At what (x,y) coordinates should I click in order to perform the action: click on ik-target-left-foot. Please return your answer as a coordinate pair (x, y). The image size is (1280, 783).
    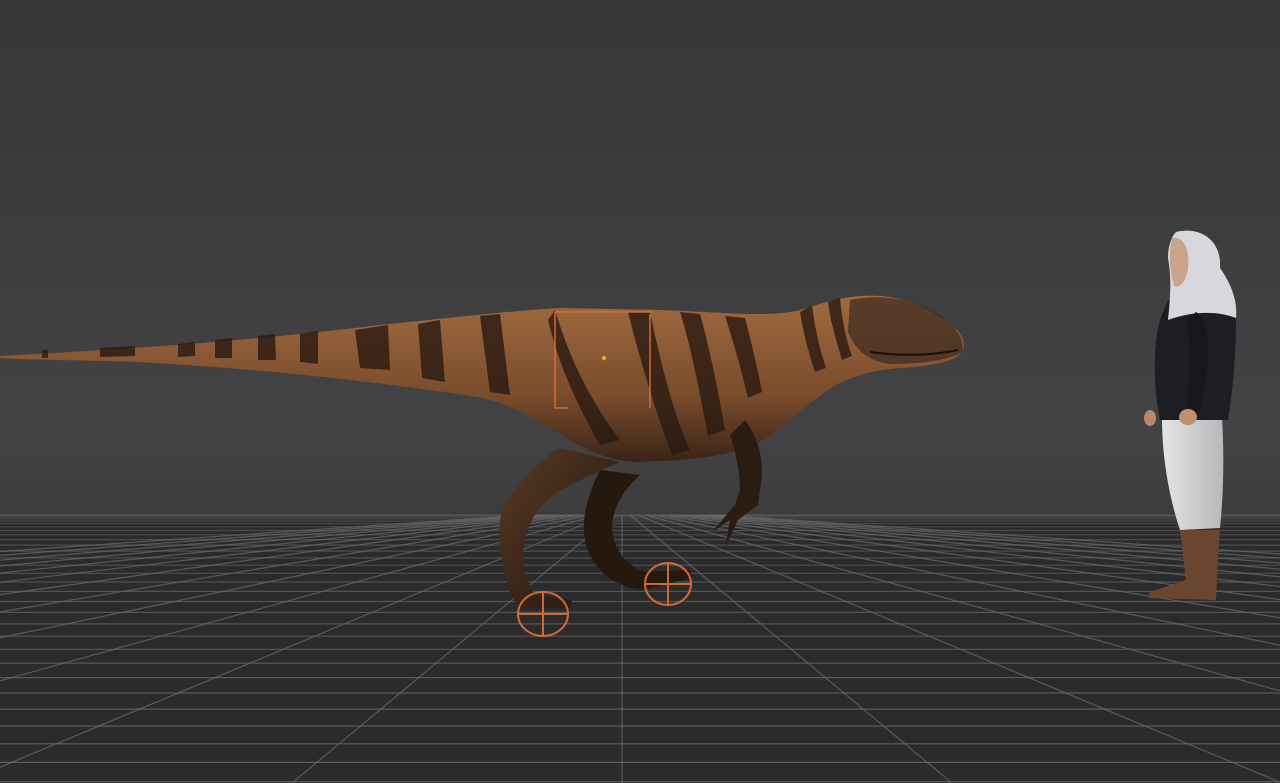
    Looking at the image, I should click on (543, 614).